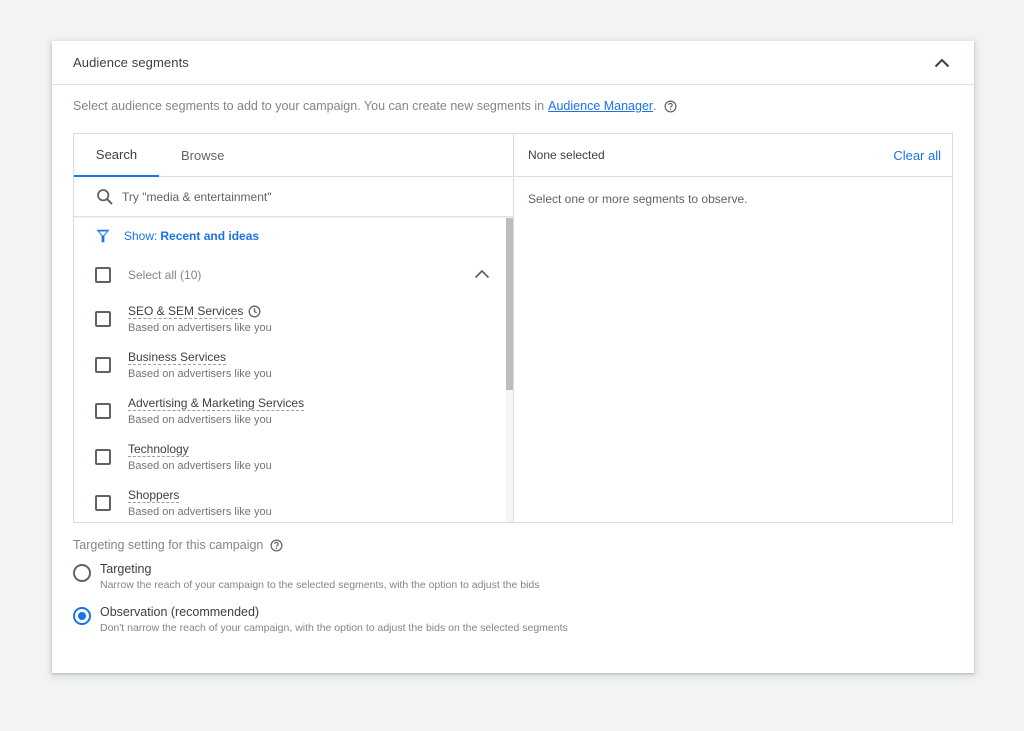 This screenshot has height=731, width=1024. Describe the element at coordinates (209, 236) in the screenshot. I see `filter-value: Recent and ideas` at that location.